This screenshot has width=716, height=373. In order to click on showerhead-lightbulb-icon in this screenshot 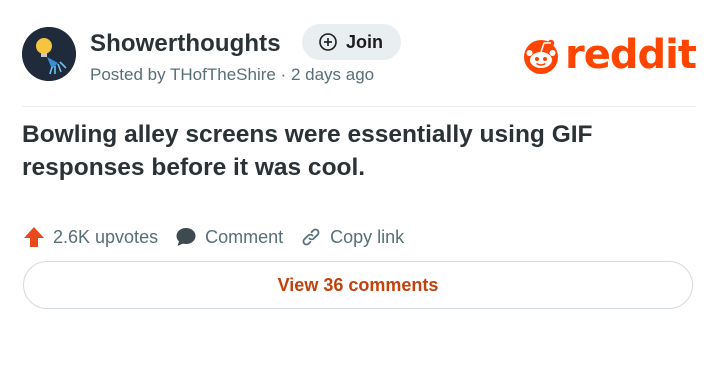, I will do `click(49, 54)`.